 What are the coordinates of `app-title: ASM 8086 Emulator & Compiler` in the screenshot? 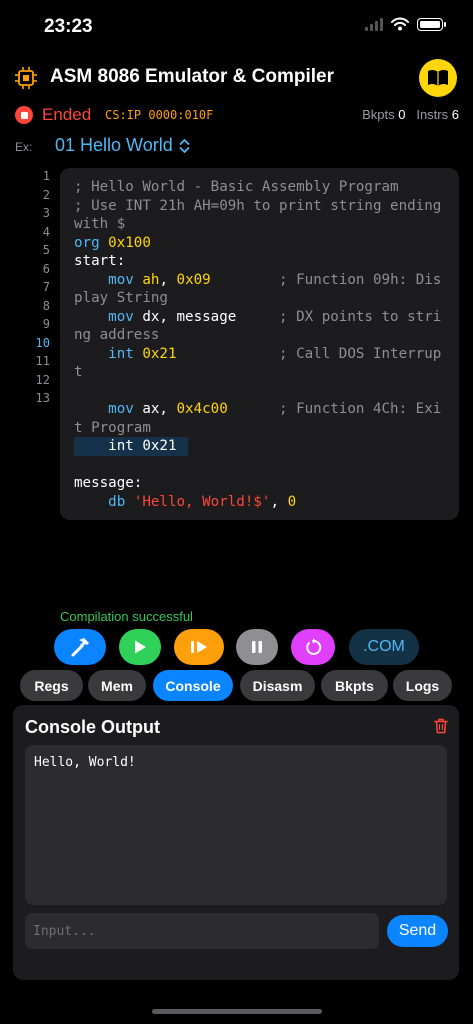 It's located at (192, 76).